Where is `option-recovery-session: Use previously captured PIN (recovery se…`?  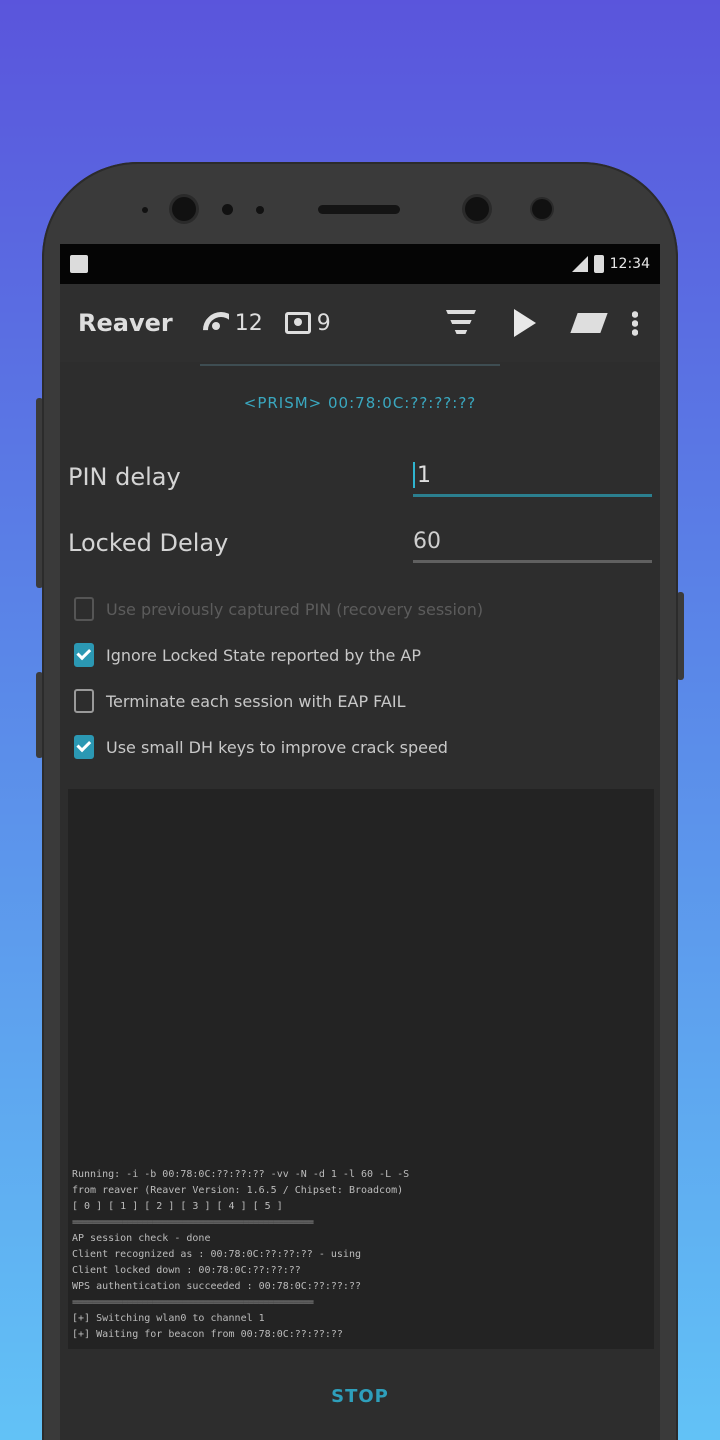 option-recovery-session: Use previously captured PIN (recovery se… is located at coordinates (360, 609).